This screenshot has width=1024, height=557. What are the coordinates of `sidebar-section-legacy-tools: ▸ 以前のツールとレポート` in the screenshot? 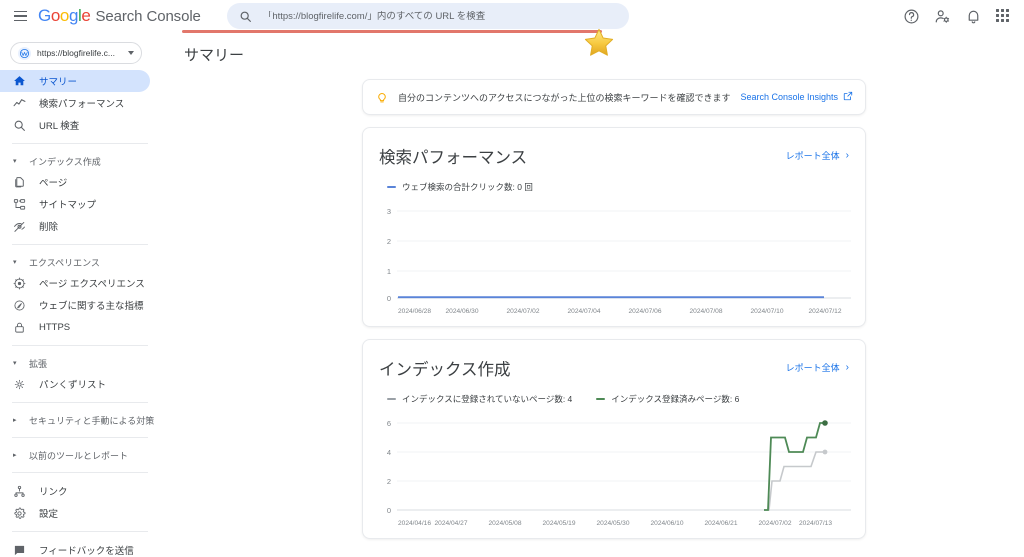 It's located at (80, 455).